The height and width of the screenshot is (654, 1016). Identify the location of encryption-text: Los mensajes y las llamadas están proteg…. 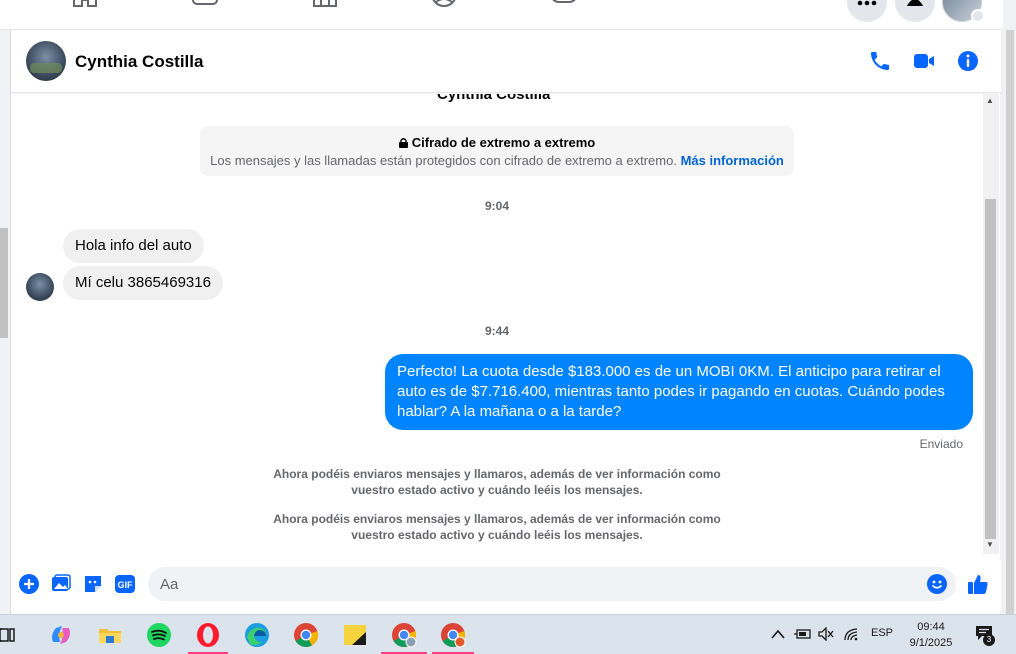
(443, 160).